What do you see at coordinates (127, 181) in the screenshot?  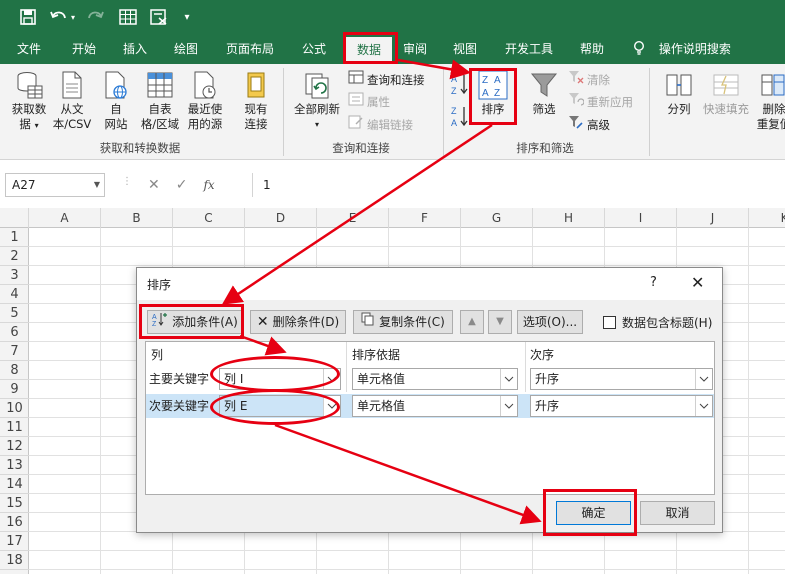 I see `resize-handle-icon: ⋮` at bounding box center [127, 181].